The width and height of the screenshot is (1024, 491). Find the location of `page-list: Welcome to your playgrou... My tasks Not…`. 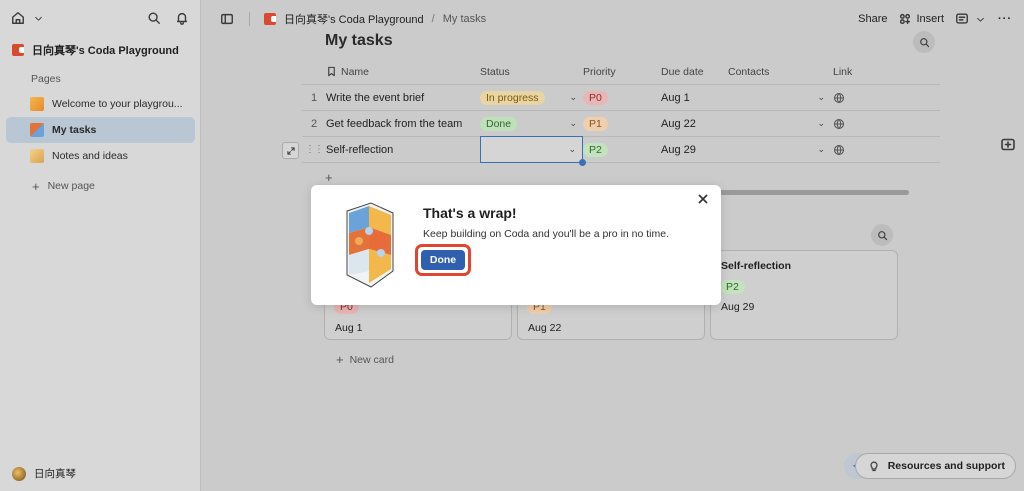

page-list: Welcome to your playgrou... My tasks Not… is located at coordinates (100, 145).